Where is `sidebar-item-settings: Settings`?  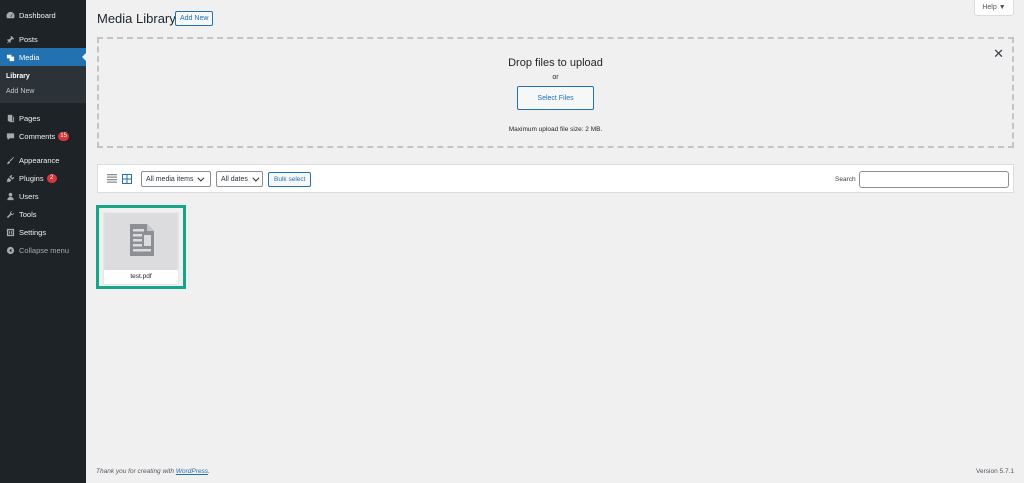
sidebar-item-settings: Settings is located at coordinates (43, 232).